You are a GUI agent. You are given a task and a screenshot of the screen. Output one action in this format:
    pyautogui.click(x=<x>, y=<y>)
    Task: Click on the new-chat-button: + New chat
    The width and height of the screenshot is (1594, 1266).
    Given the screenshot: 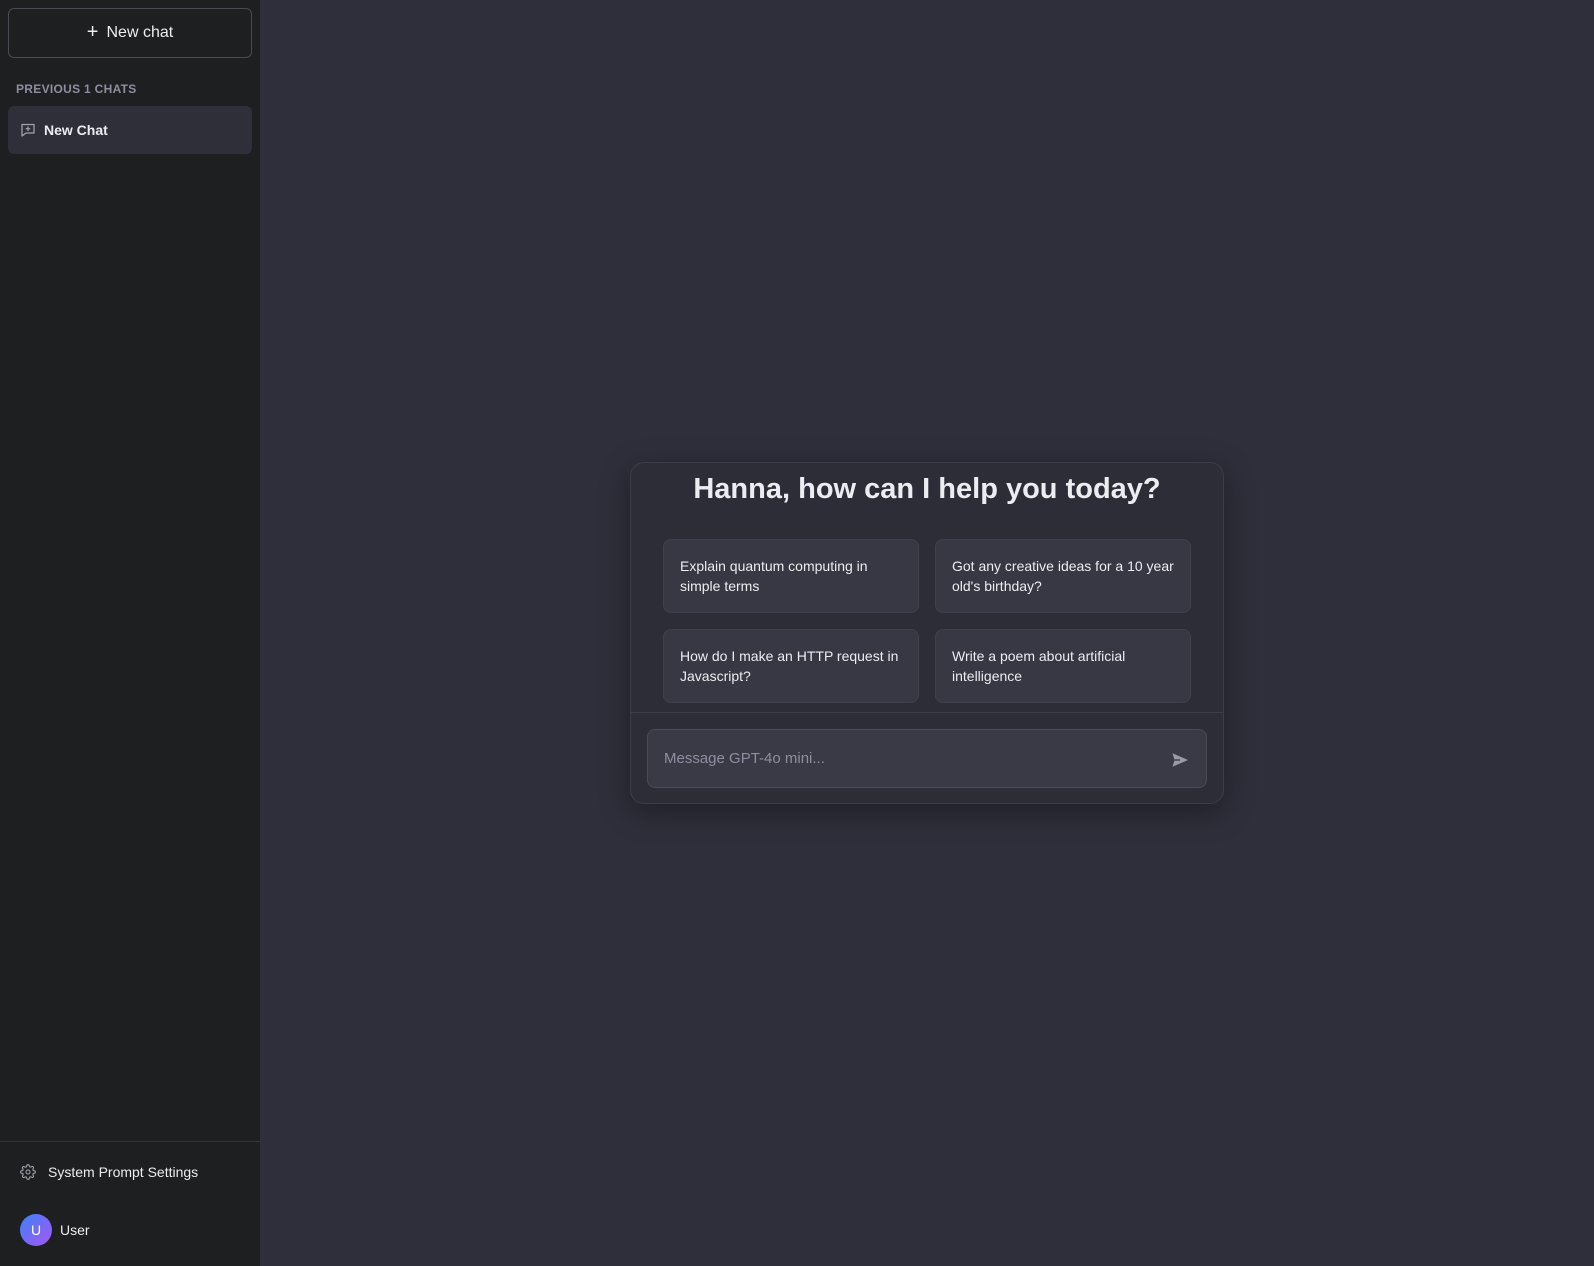 What is the action you would take?
    pyautogui.click(x=130, y=33)
    